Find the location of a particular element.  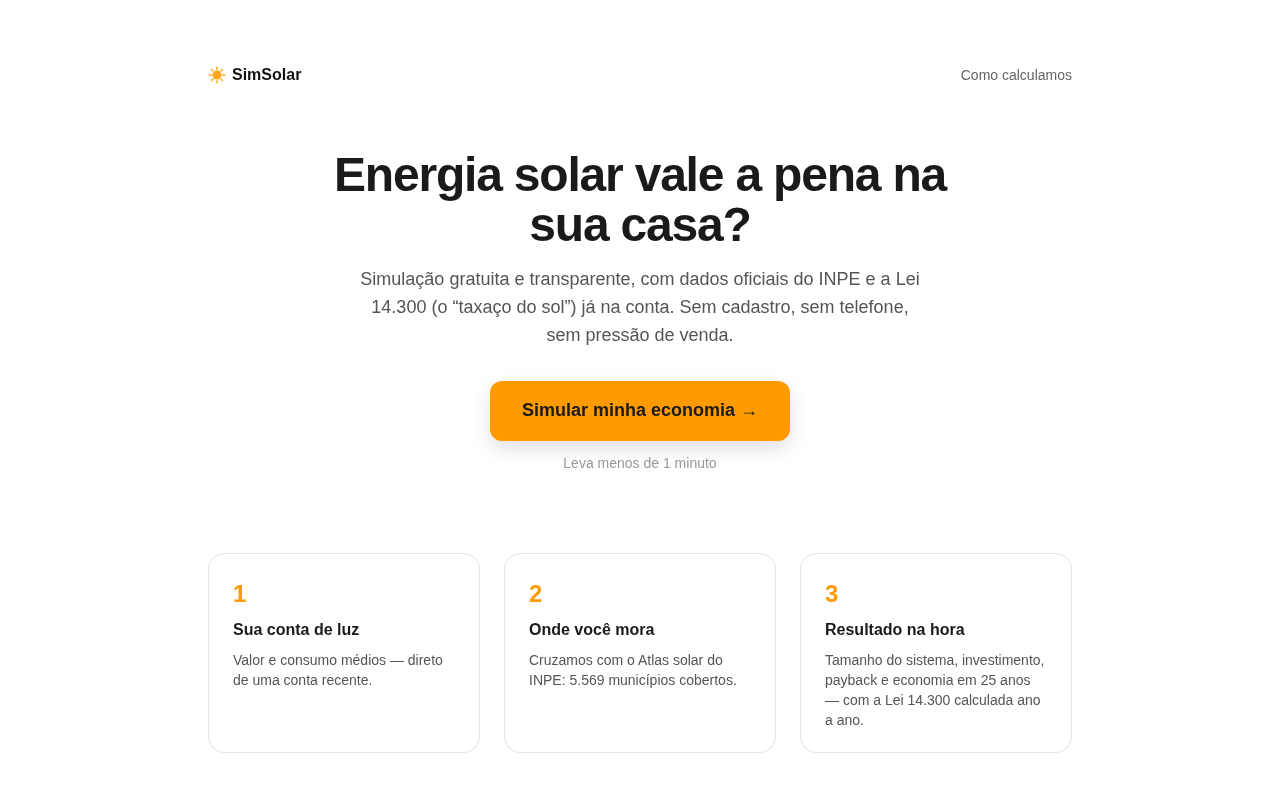

step-number: 2 is located at coordinates (536, 593).